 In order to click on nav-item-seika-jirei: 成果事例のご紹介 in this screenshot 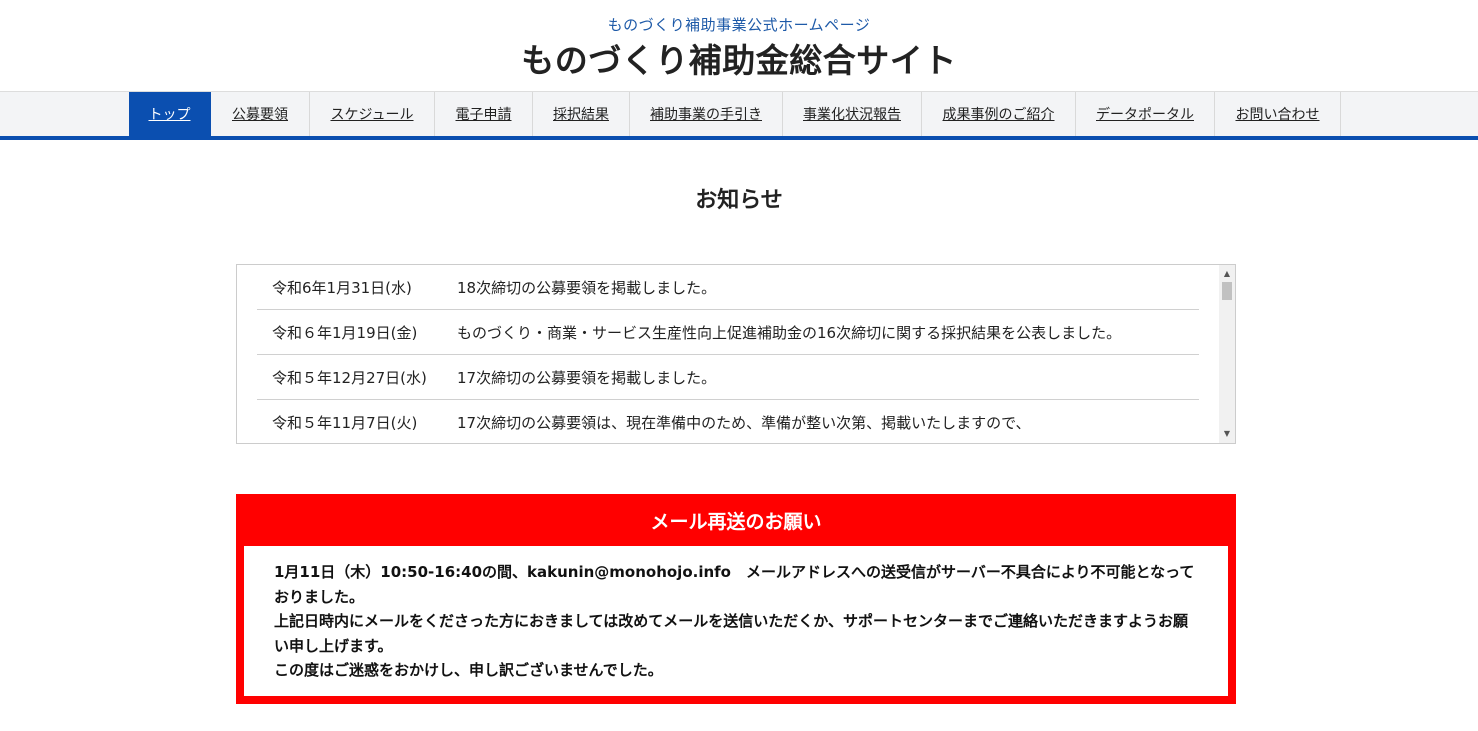, I will do `click(999, 114)`.